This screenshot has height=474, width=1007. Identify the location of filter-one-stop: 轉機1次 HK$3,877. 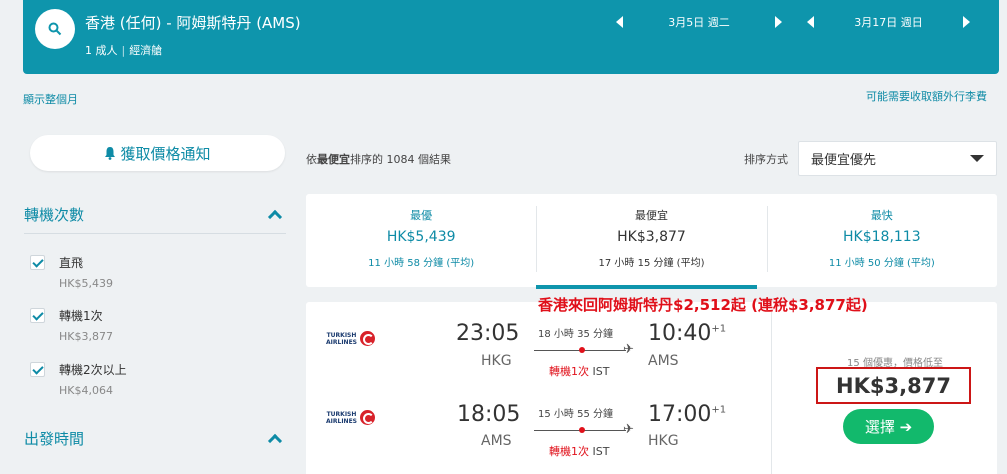
(71, 325).